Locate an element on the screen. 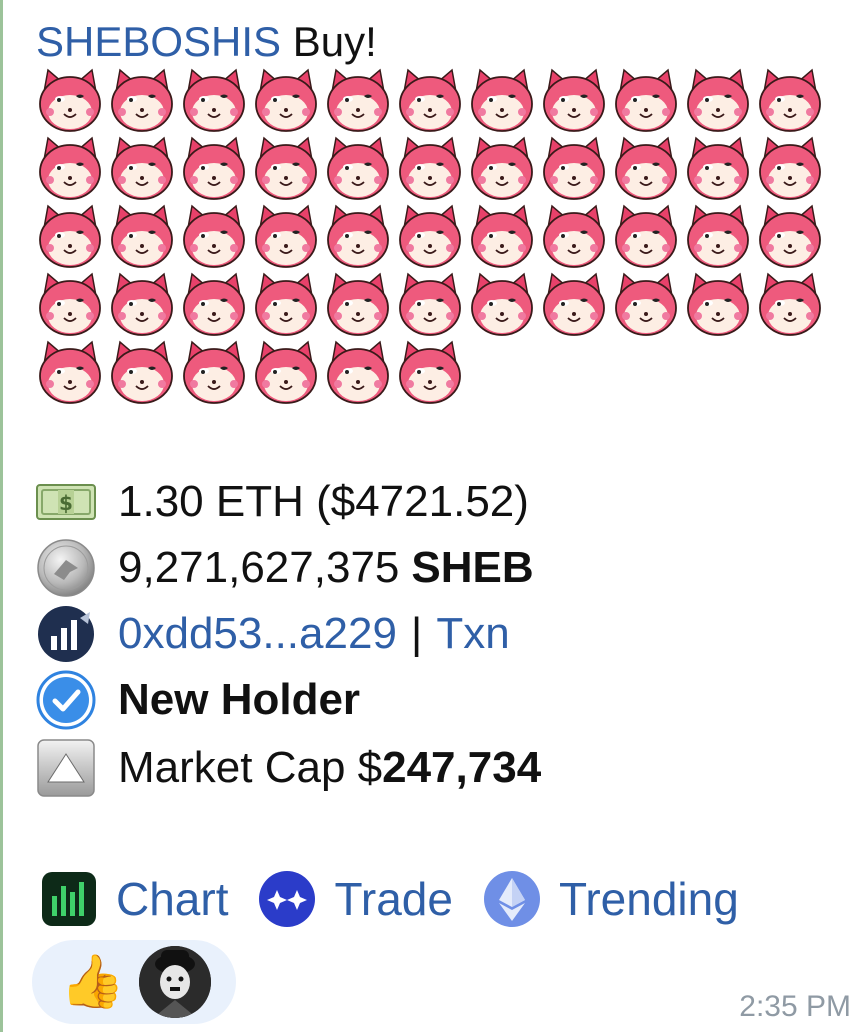  ethereum-icon is located at coordinates (511, 899).